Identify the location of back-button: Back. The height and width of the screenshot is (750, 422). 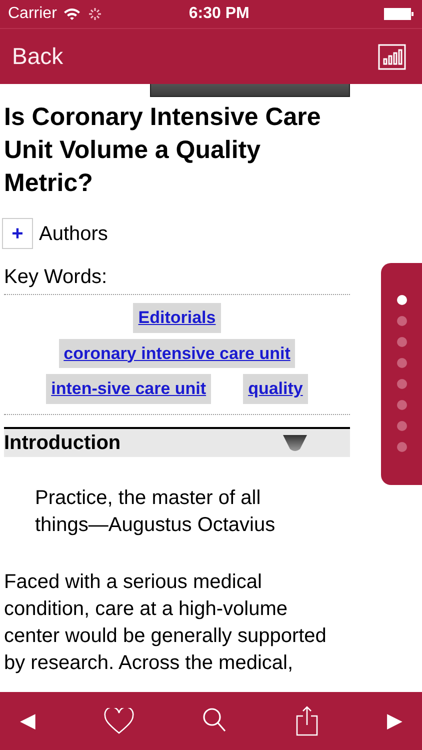
(38, 56).